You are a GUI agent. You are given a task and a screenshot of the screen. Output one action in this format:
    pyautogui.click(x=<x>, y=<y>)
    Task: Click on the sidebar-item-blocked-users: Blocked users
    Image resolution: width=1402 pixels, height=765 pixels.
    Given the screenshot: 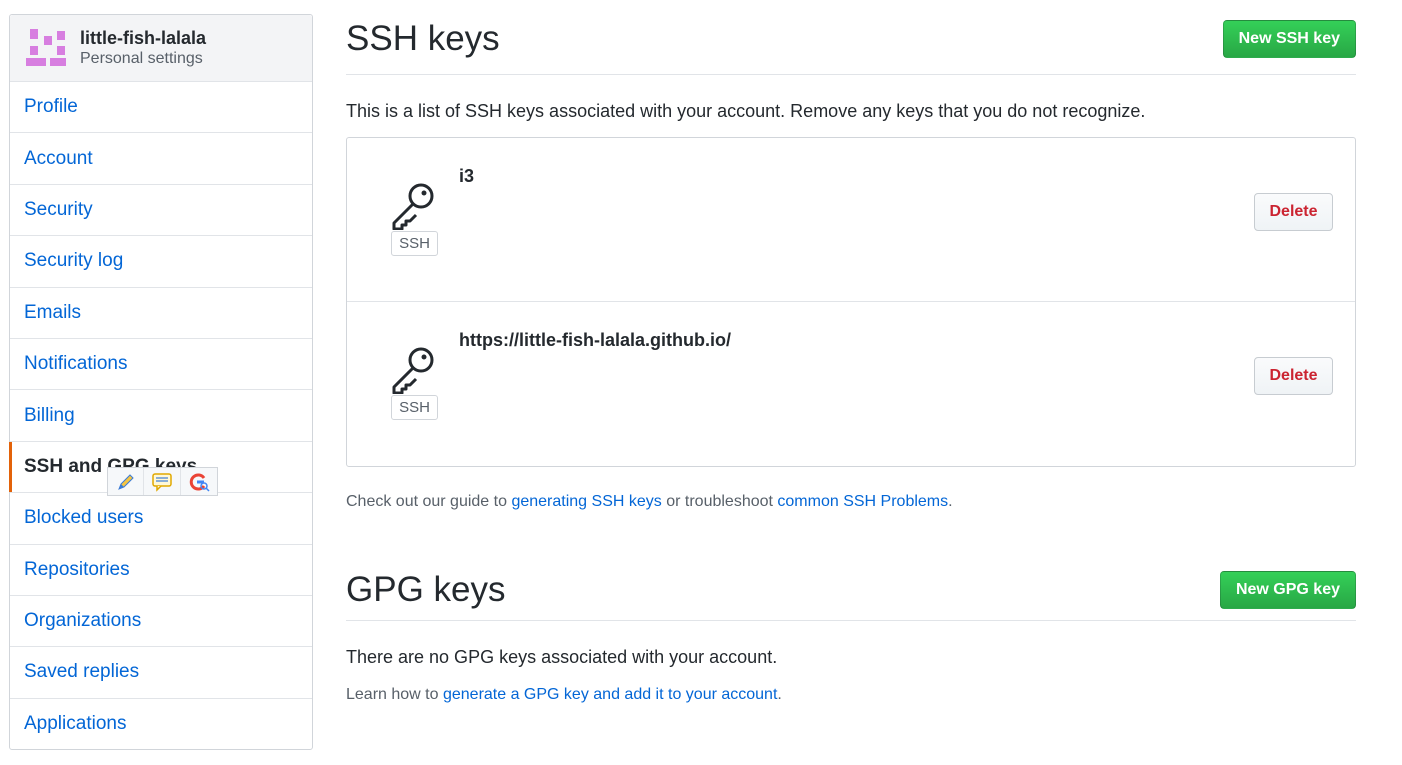 What is the action you would take?
    pyautogui.click(x=161, y=519)
    